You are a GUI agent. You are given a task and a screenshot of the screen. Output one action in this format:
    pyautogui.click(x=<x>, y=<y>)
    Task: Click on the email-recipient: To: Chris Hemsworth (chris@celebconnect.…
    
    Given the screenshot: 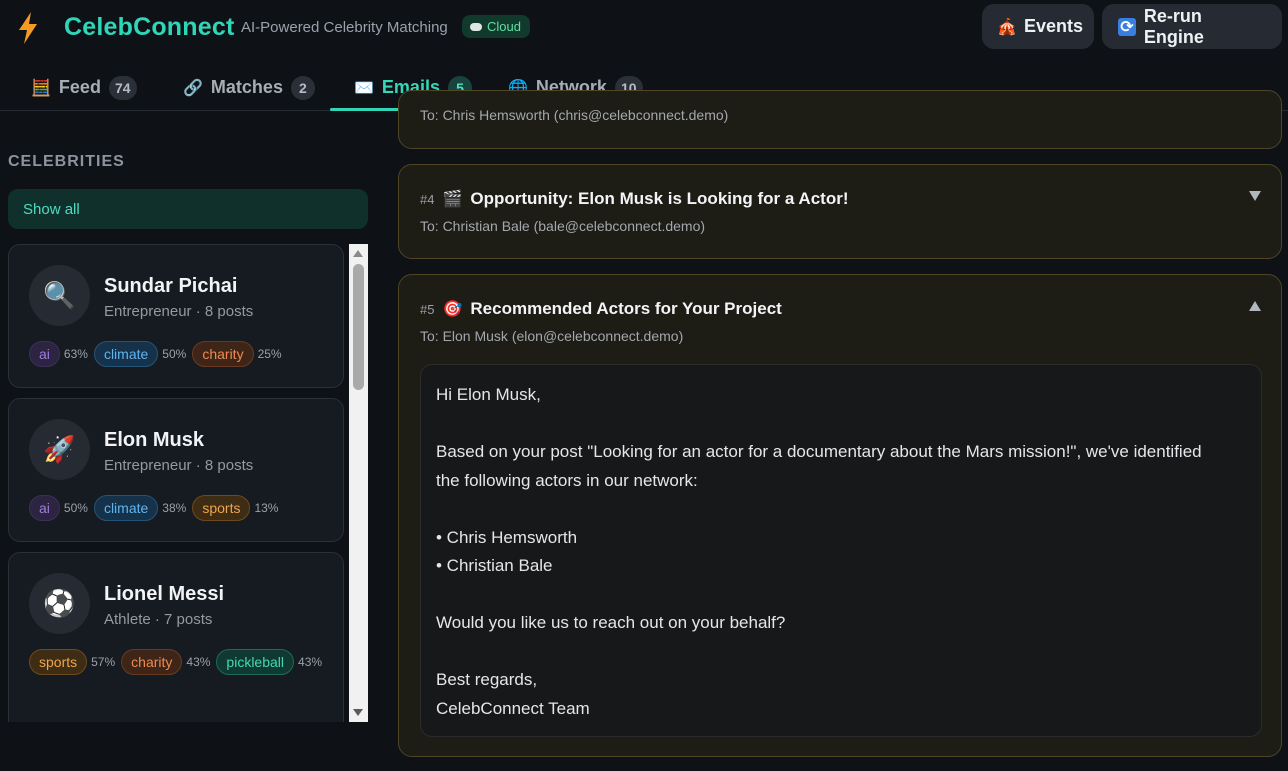 What is the action you would take?
    pyautogui.click(x=574, y=115)
    